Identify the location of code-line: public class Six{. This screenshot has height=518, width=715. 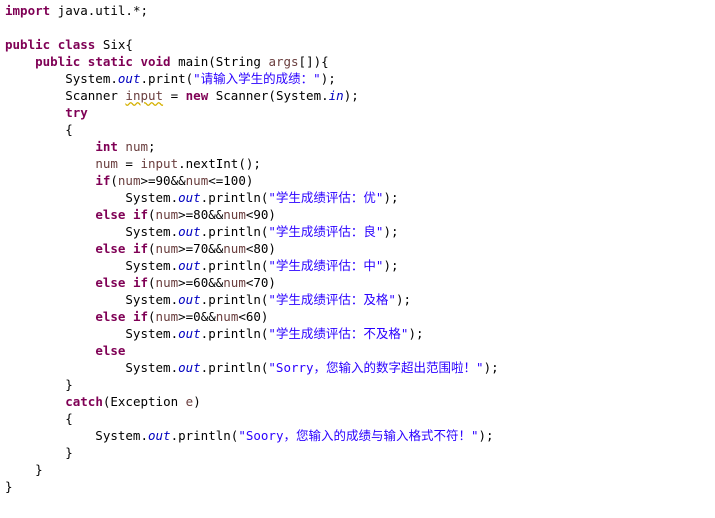
(357, 44).